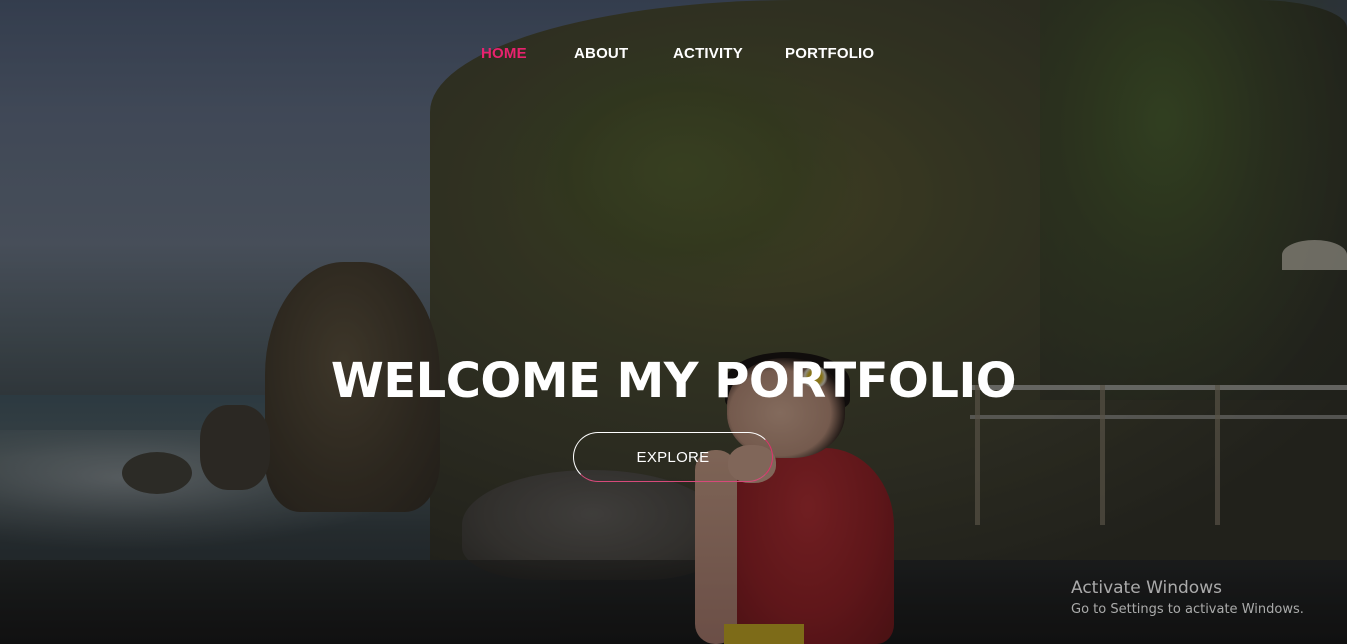 The height and width of the screenshot is (644, 1347). I want to click on watermark-subtitle: Go to Settings to activate Windows., so click(1187, 609).